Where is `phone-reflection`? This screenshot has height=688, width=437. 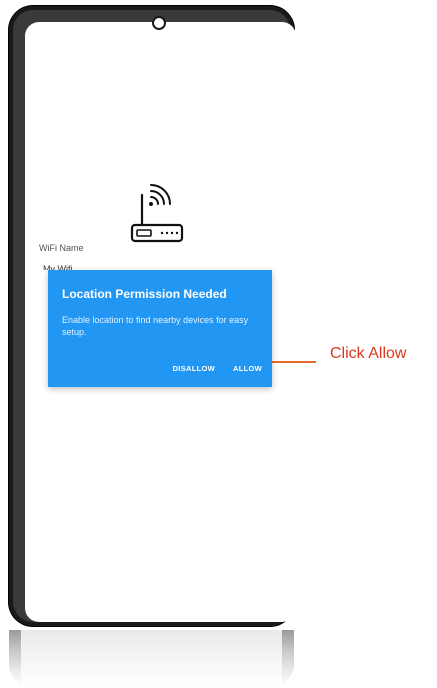 phone-reflection is located at coordinates (151, 659).